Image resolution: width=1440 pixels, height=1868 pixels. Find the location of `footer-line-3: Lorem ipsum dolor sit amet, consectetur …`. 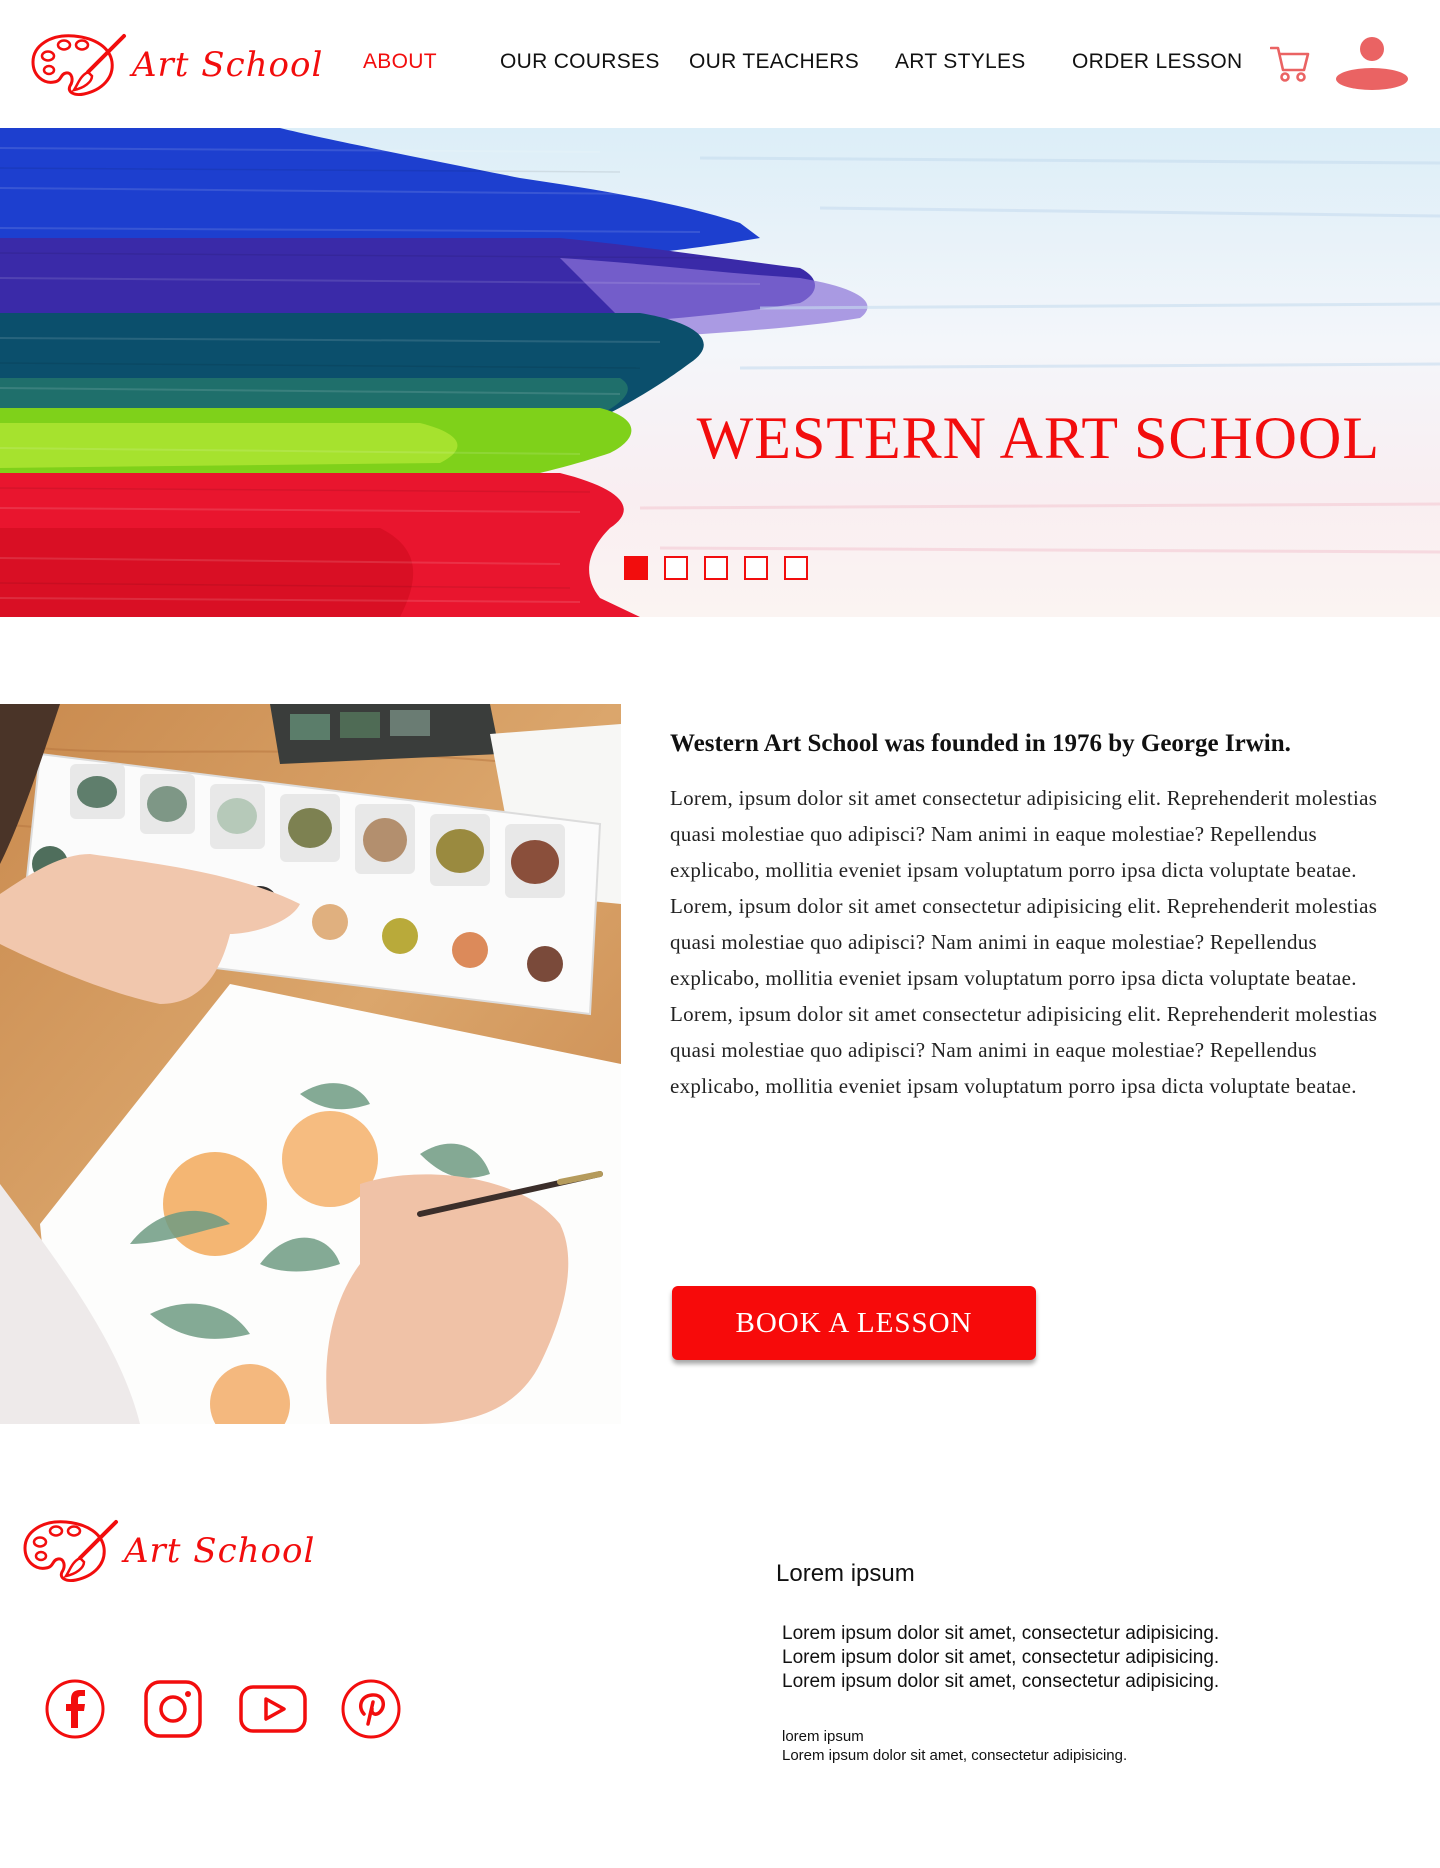

footer-line-3: Lorem ipsum dolor sit amet, consectetur … is located at coordinates (1001, 1681).